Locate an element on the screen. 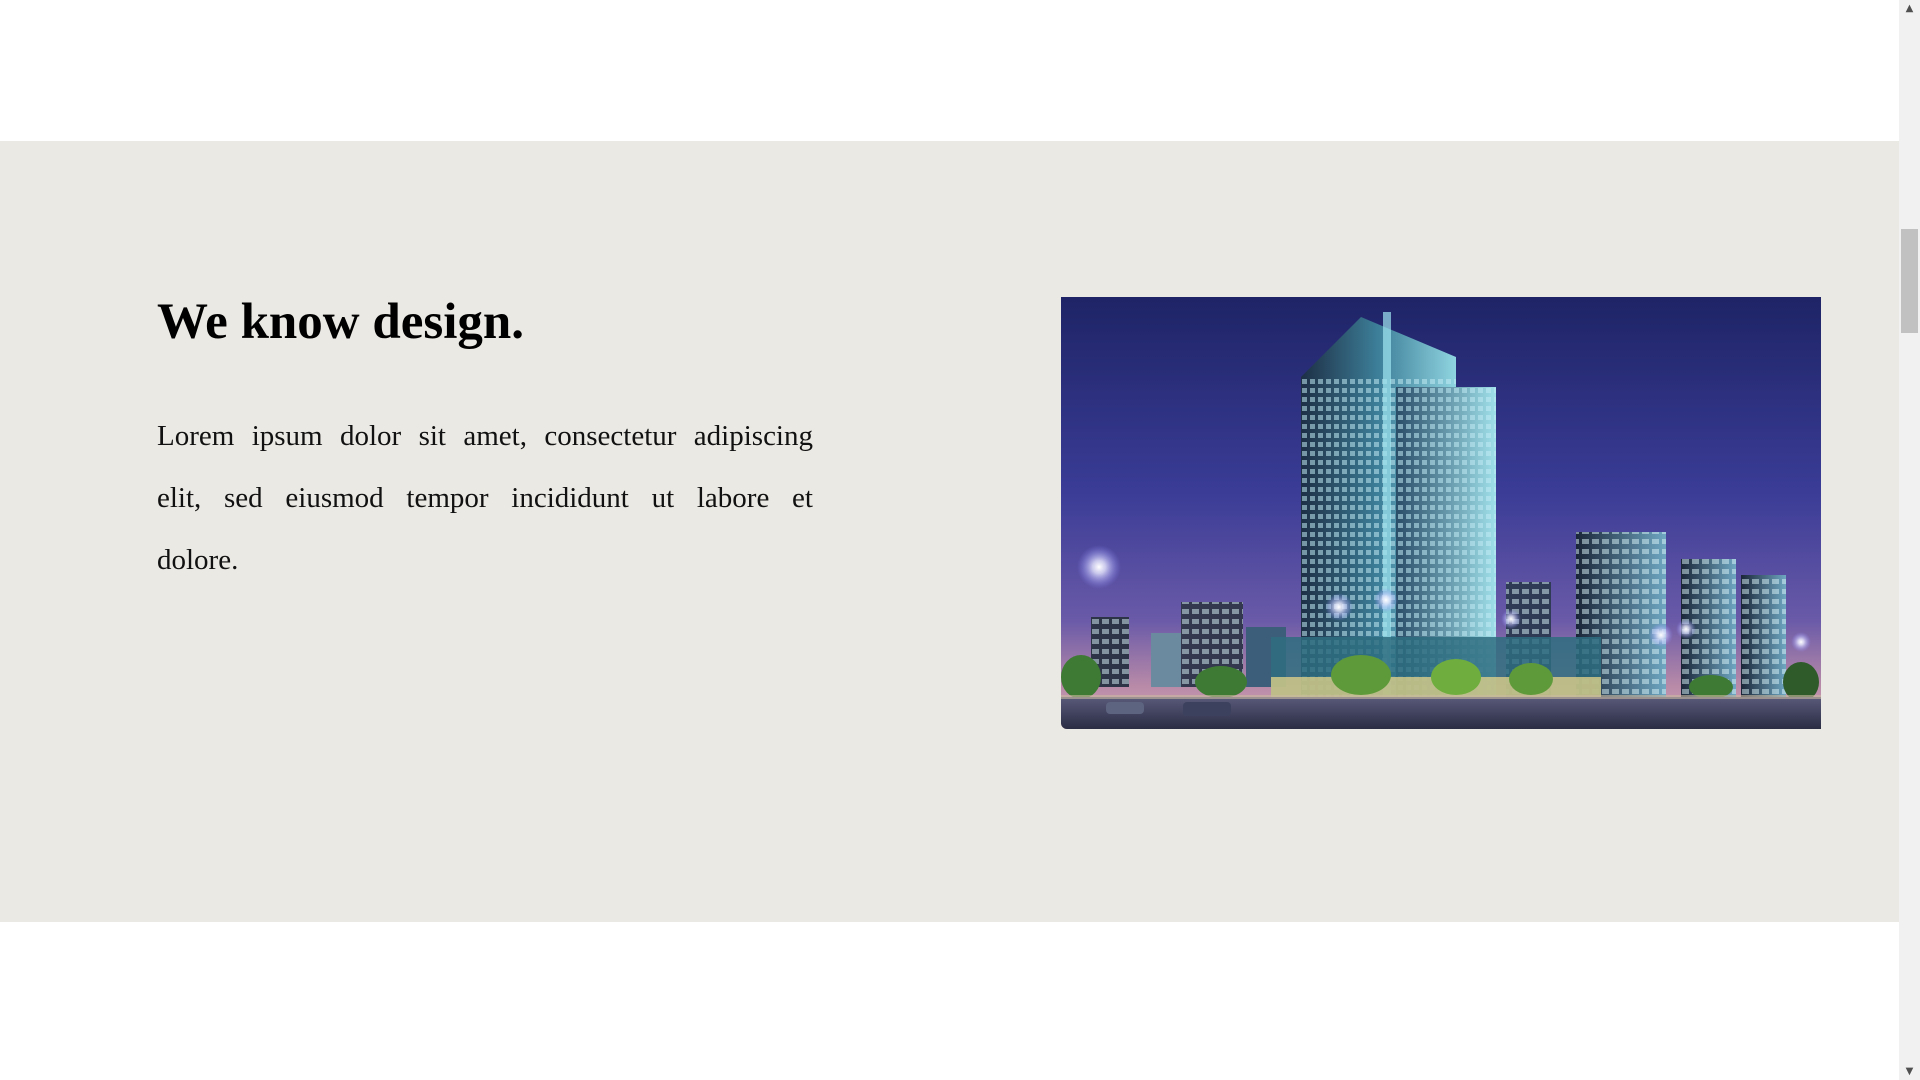 The width and height of the screenshot is (1920, 1080). scroll-up-icon: ▲ is located at coordinates (1909, 8).